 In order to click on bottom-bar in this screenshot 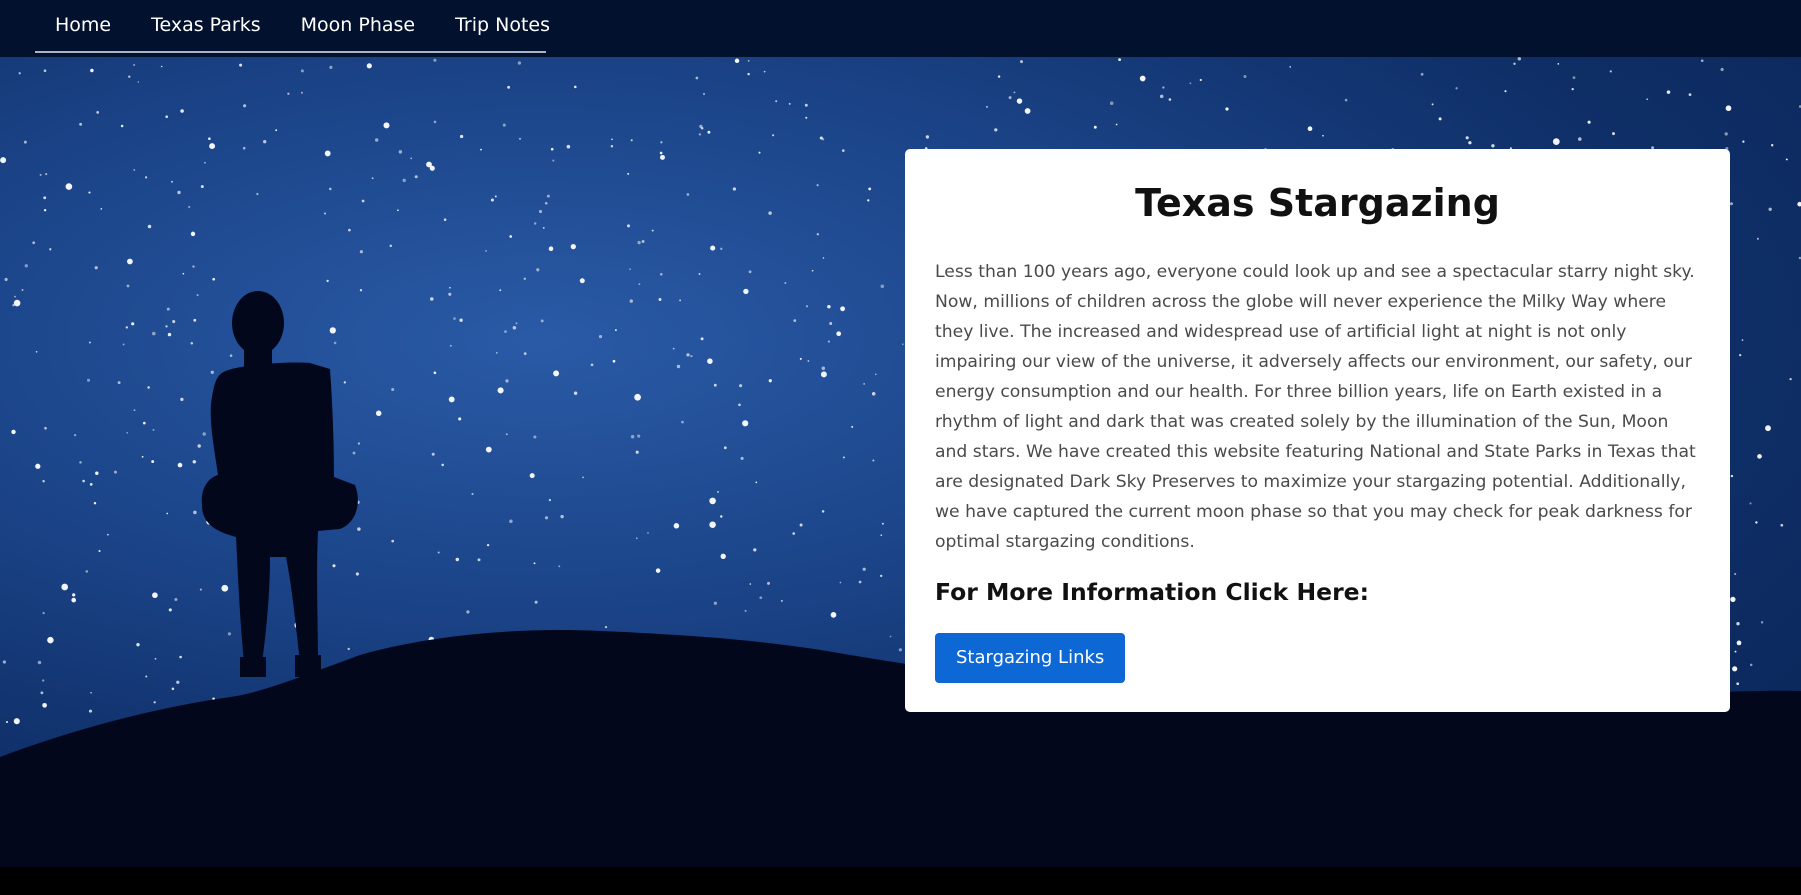, I will do `click(900, 881)`.